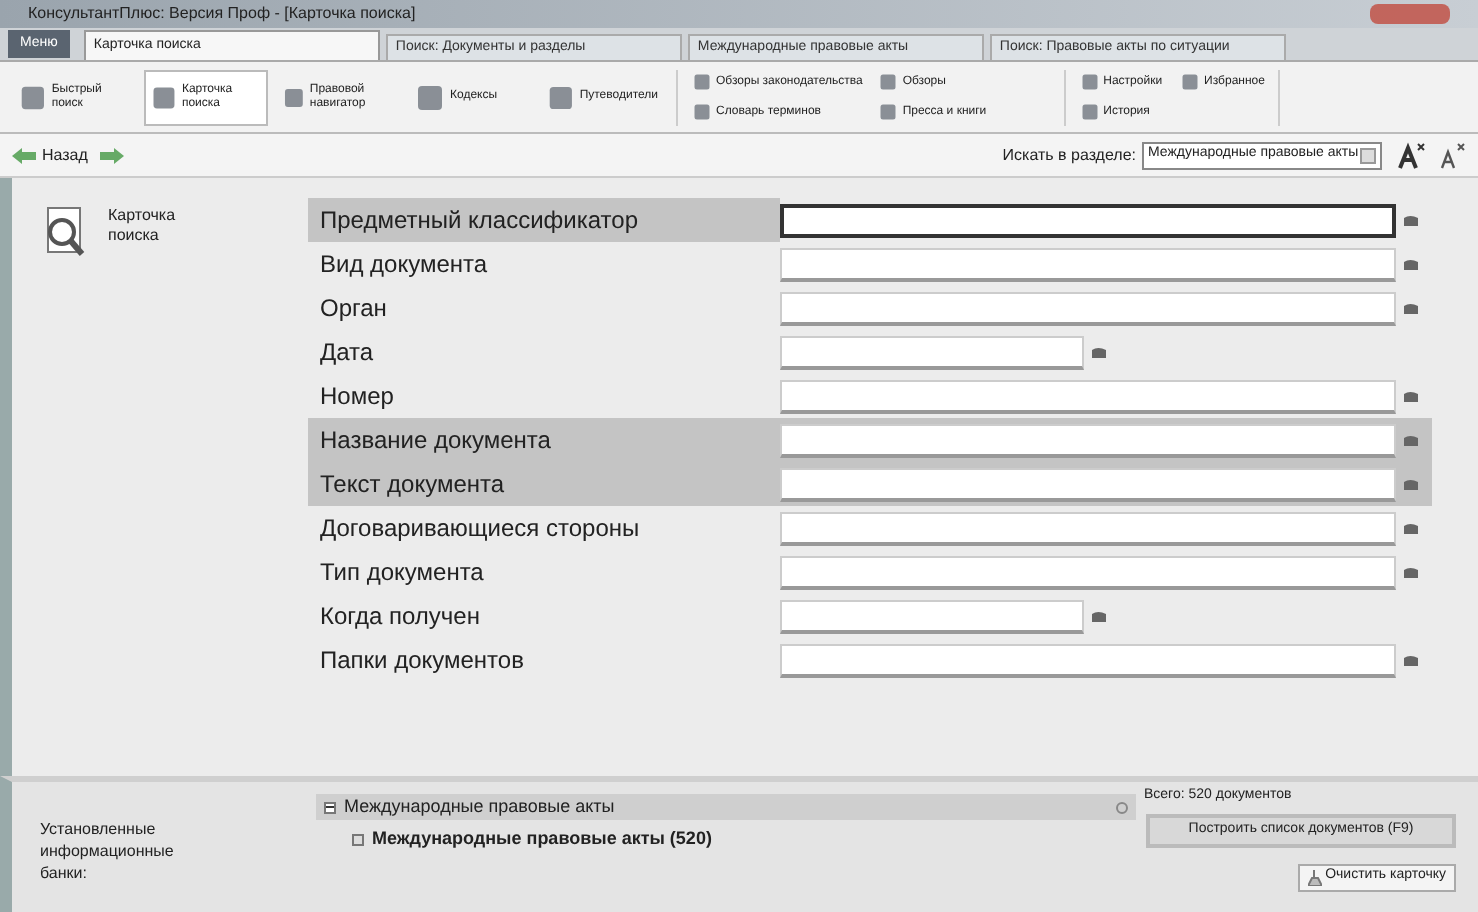 This screenshot has width=1478, height=912. I want to click on close-icon, so click(1122, 807).